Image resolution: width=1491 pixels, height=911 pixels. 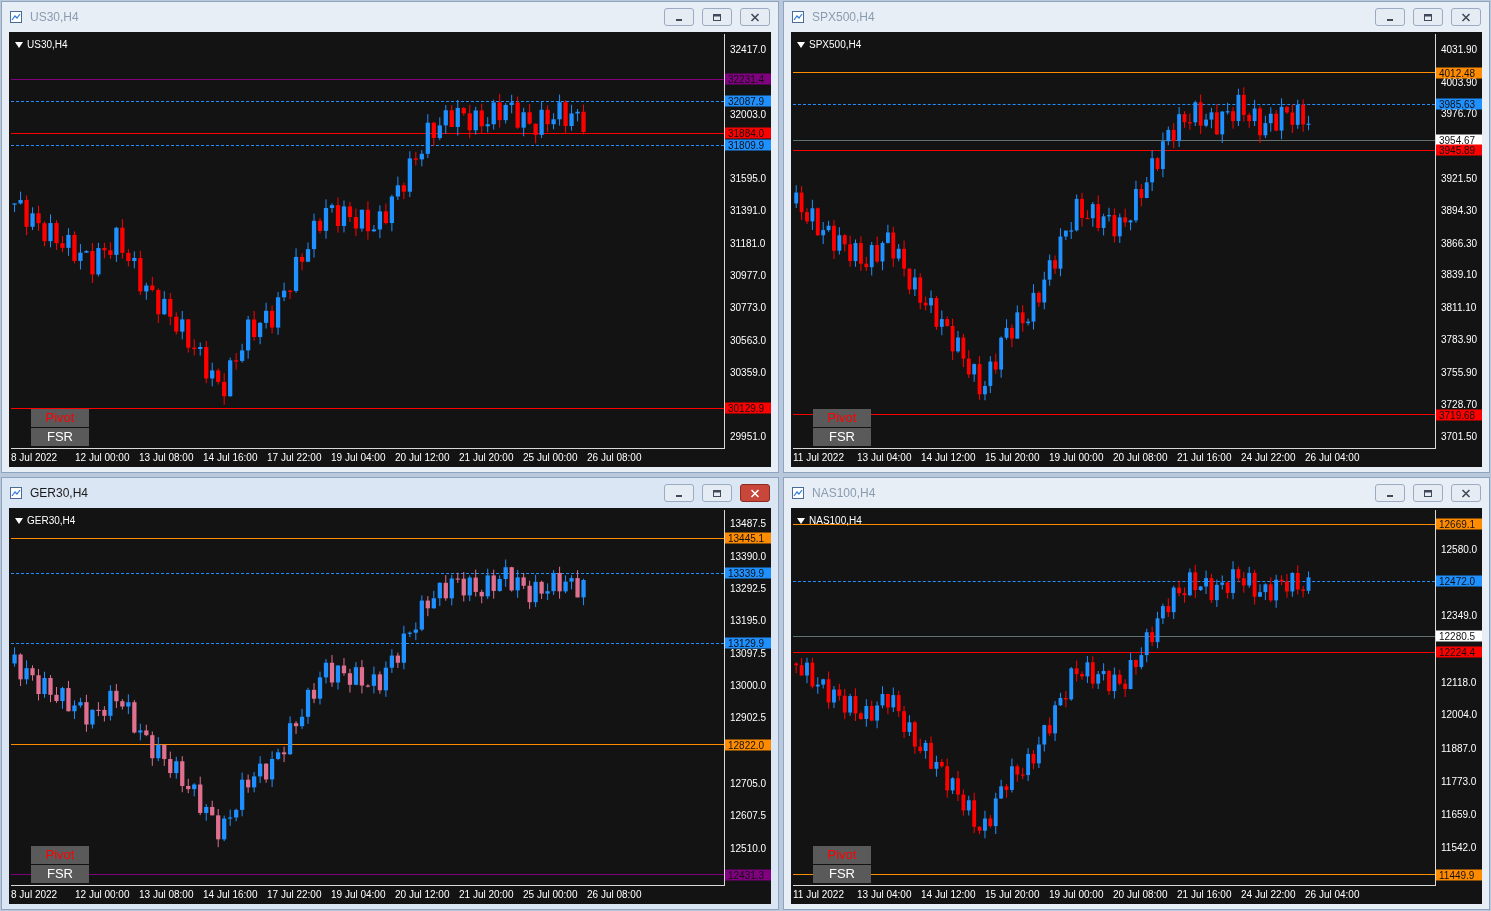 What do you see at coordinates (1459, 114) in the screenshot?
I see `axis-tick-label: 3976.70` at bounding box center [1459, 114].